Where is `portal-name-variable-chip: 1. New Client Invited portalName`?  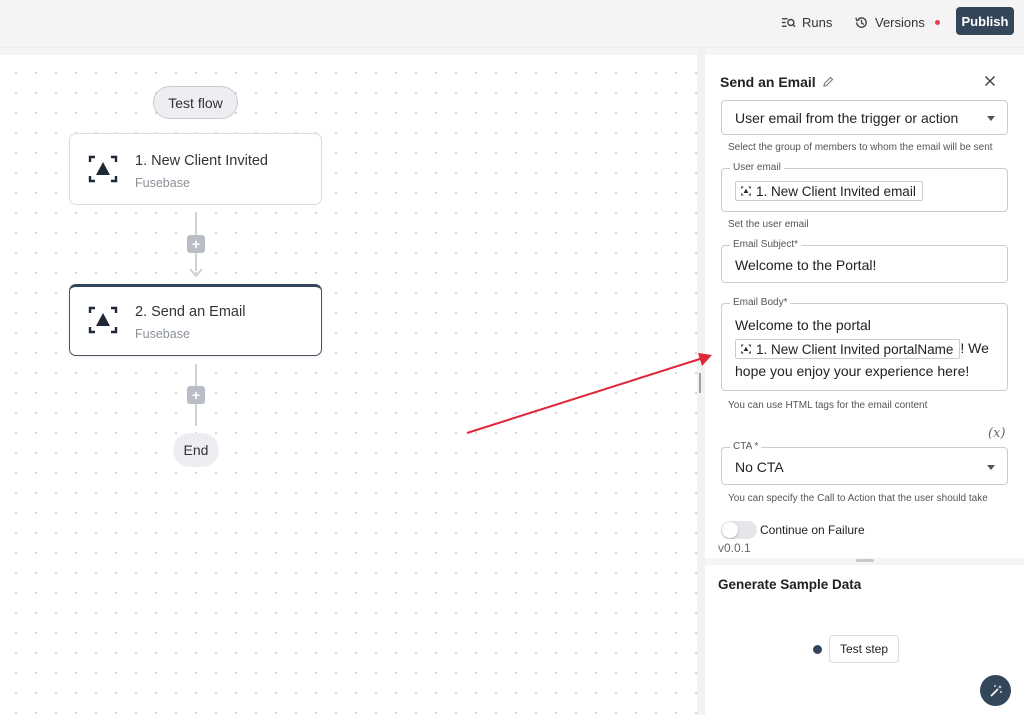
portal-name-variable-chip: 1. New Client Invited portalName is located at coordinates (848, 349).